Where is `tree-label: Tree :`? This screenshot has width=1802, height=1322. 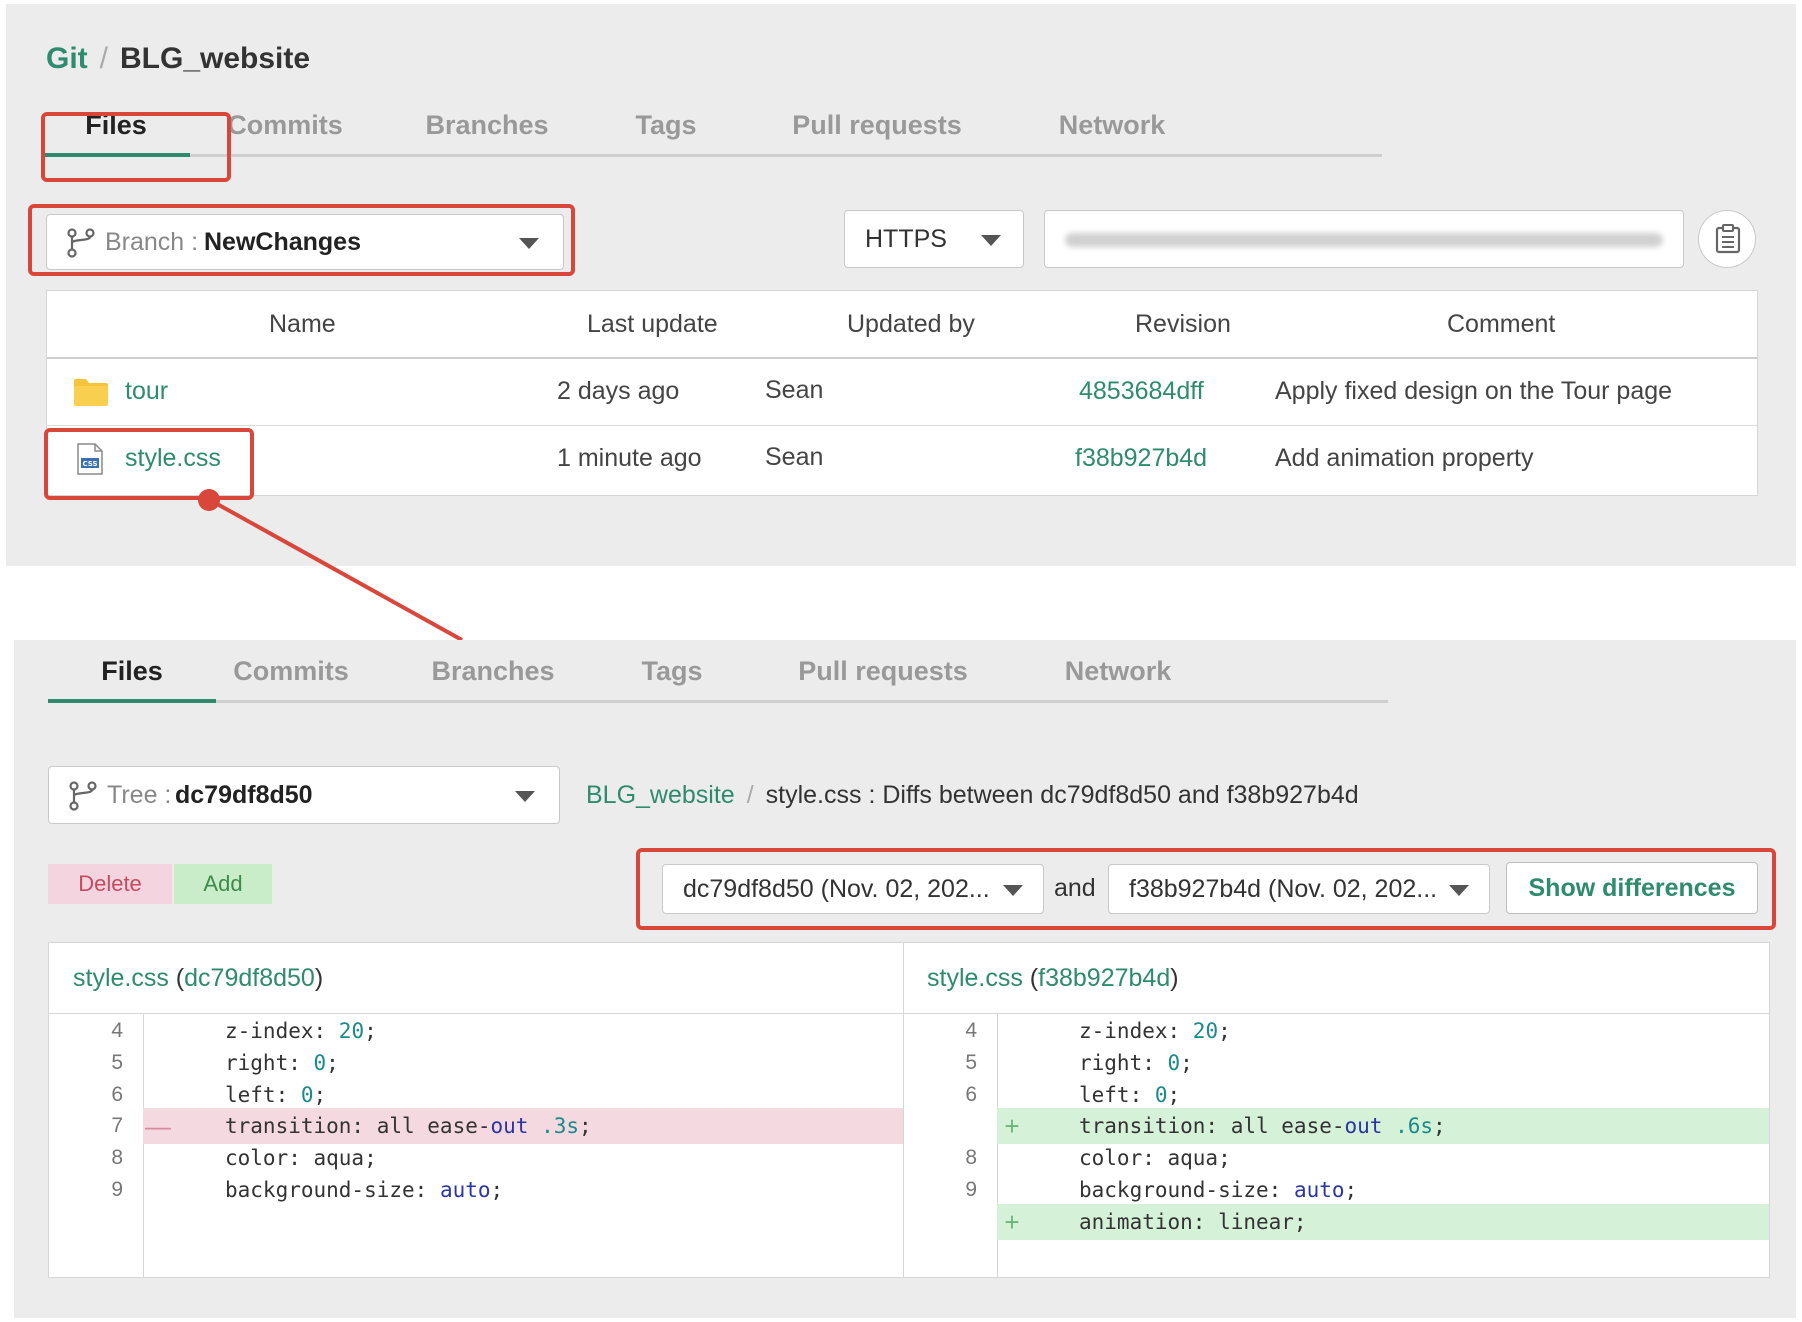
tree-label: Tree : is located at coordinates (139, 795).